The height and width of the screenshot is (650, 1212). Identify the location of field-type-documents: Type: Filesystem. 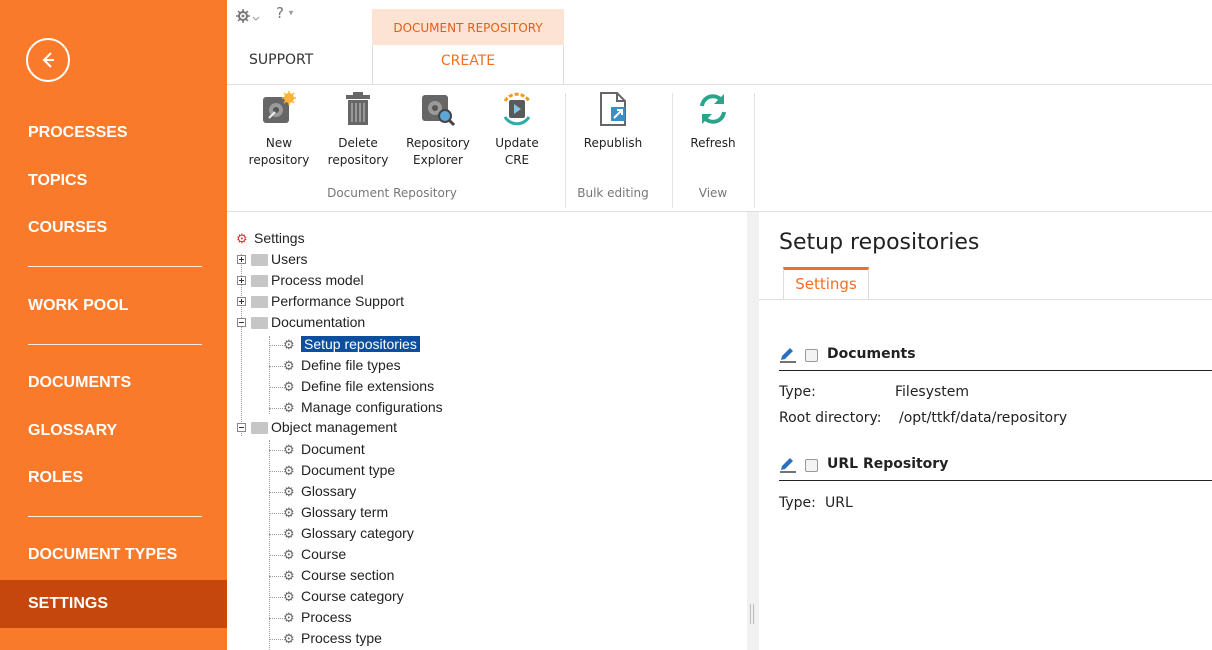
(874, 392).